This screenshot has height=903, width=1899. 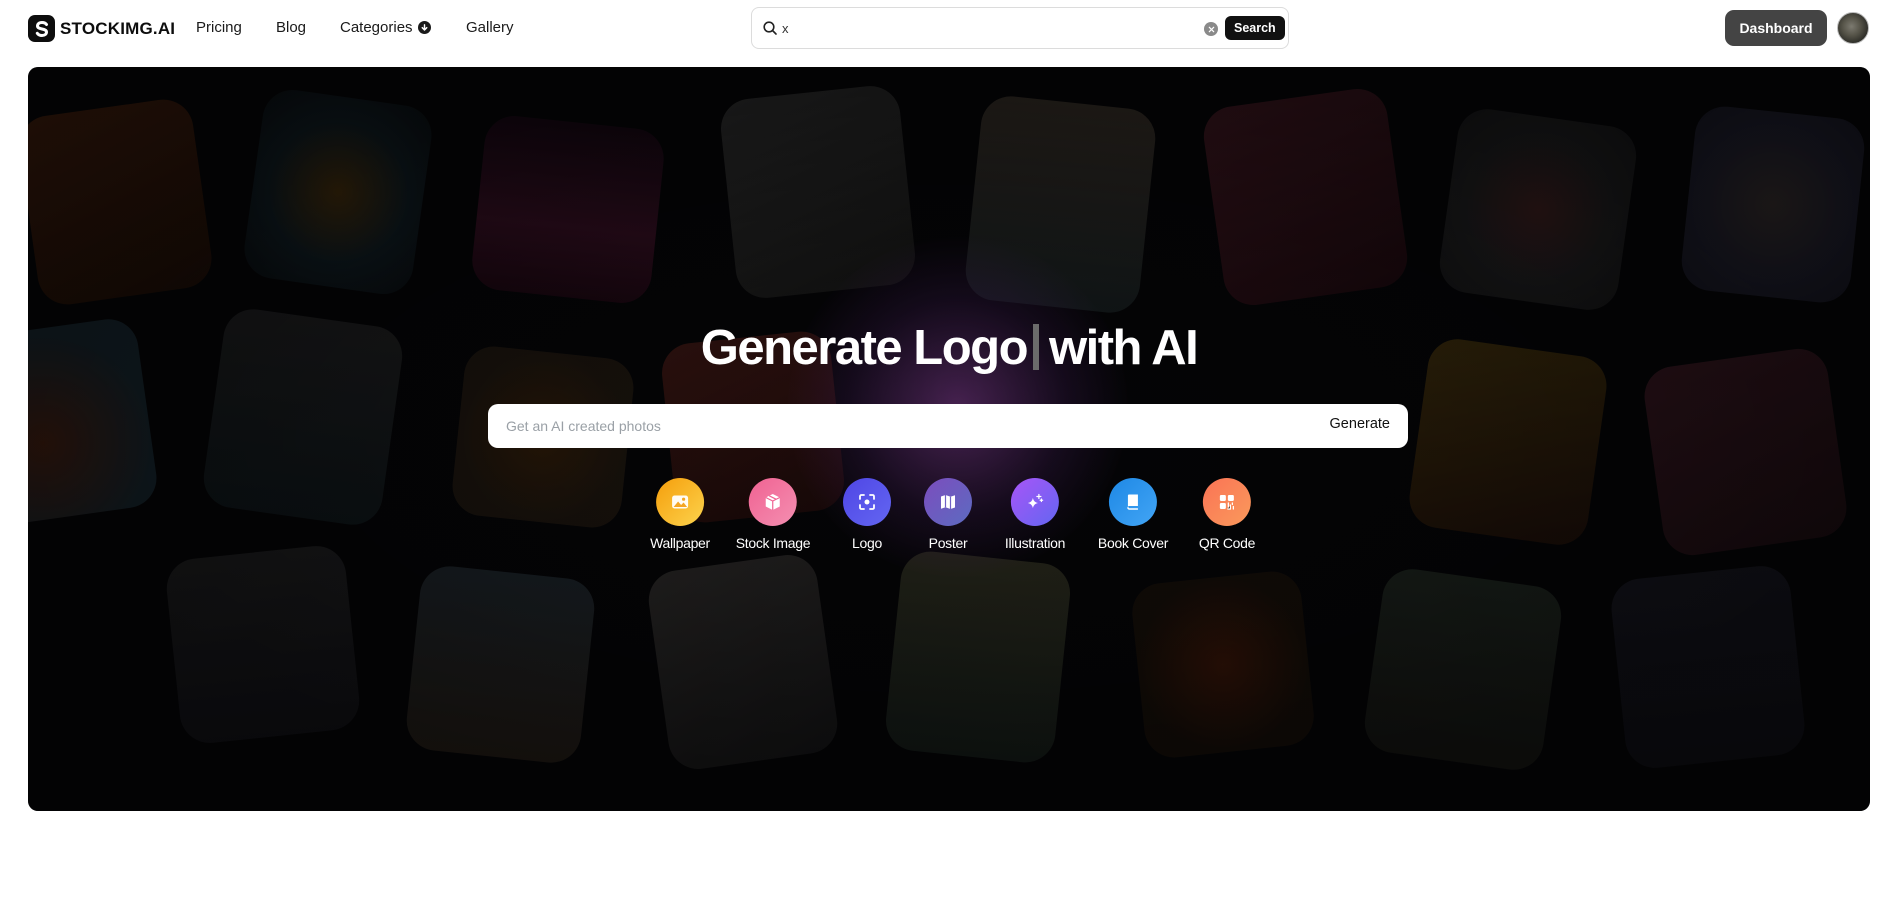 What do you see at coordinates (219, 27) in the screenshot?
I see `nav-link-pricing: Pricing` at bounding box center [219, 27].